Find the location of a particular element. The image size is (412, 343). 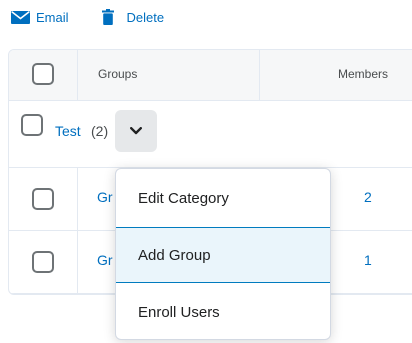

menu-item-add-group: Add Group is located at coordinates (223, 255).